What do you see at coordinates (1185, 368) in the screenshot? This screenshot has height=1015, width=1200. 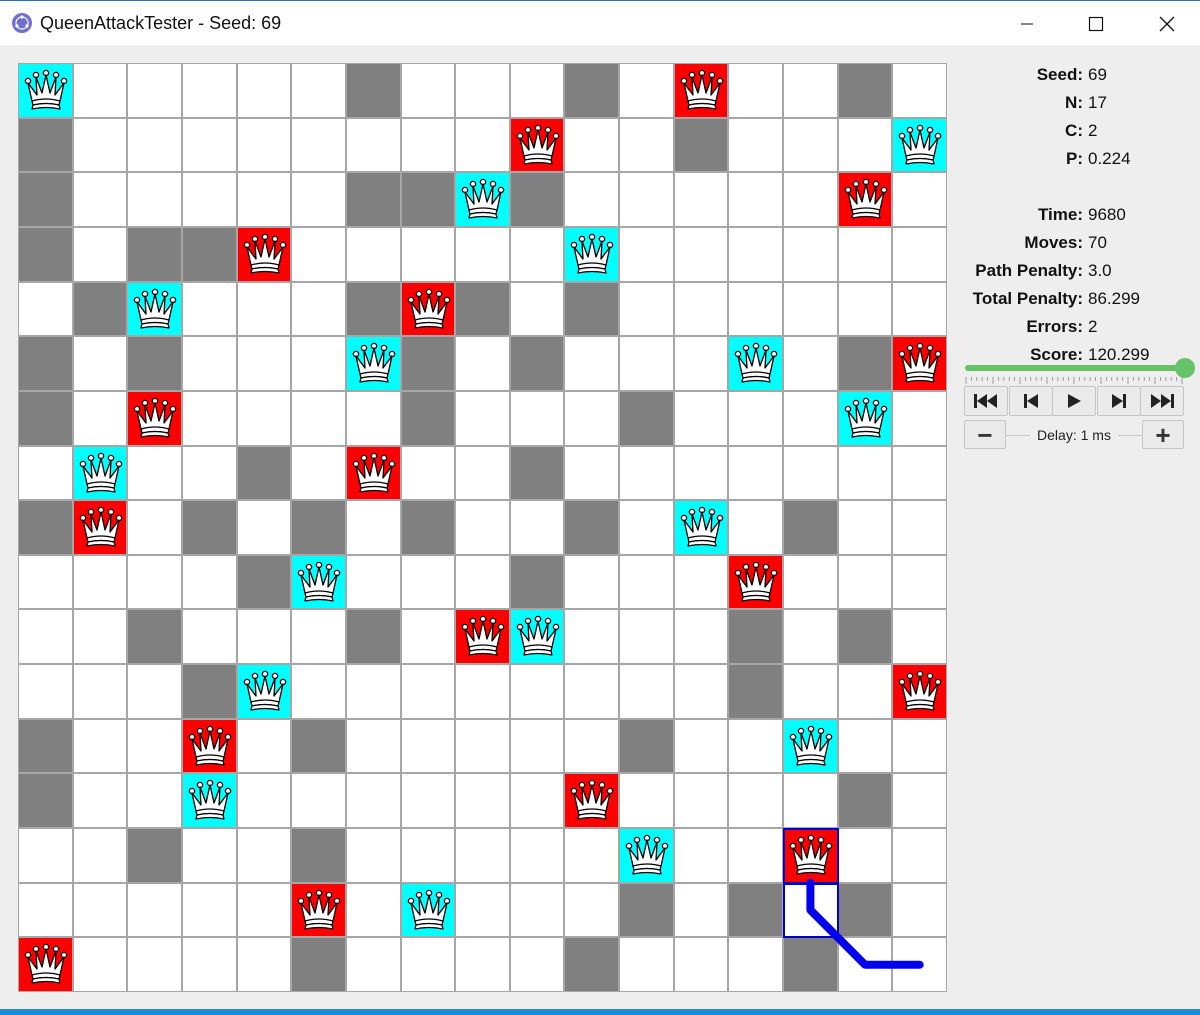 I see `slider-knob` at bounding box center [1185, 368].